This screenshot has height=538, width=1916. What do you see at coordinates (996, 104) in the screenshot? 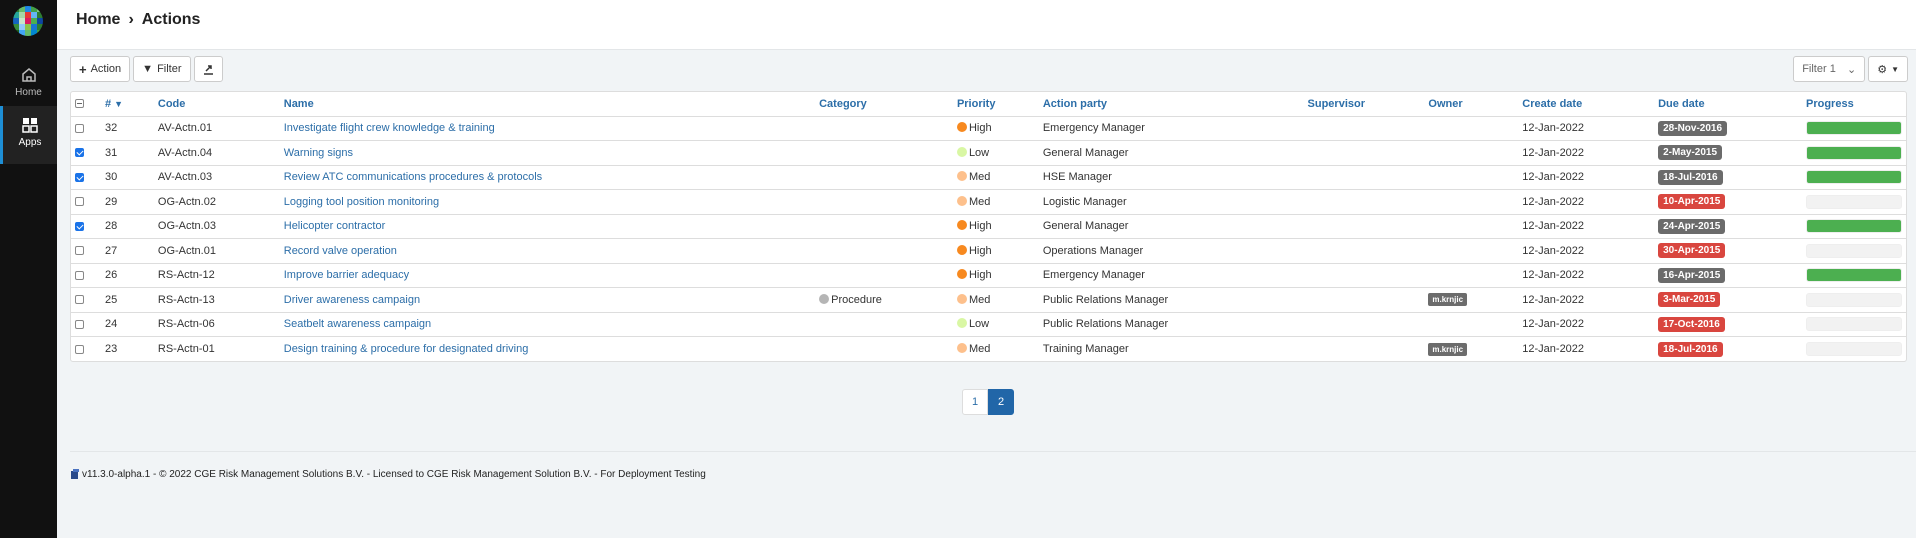
I see `column-header-priority: Priority` at bounding box center [996, 104].